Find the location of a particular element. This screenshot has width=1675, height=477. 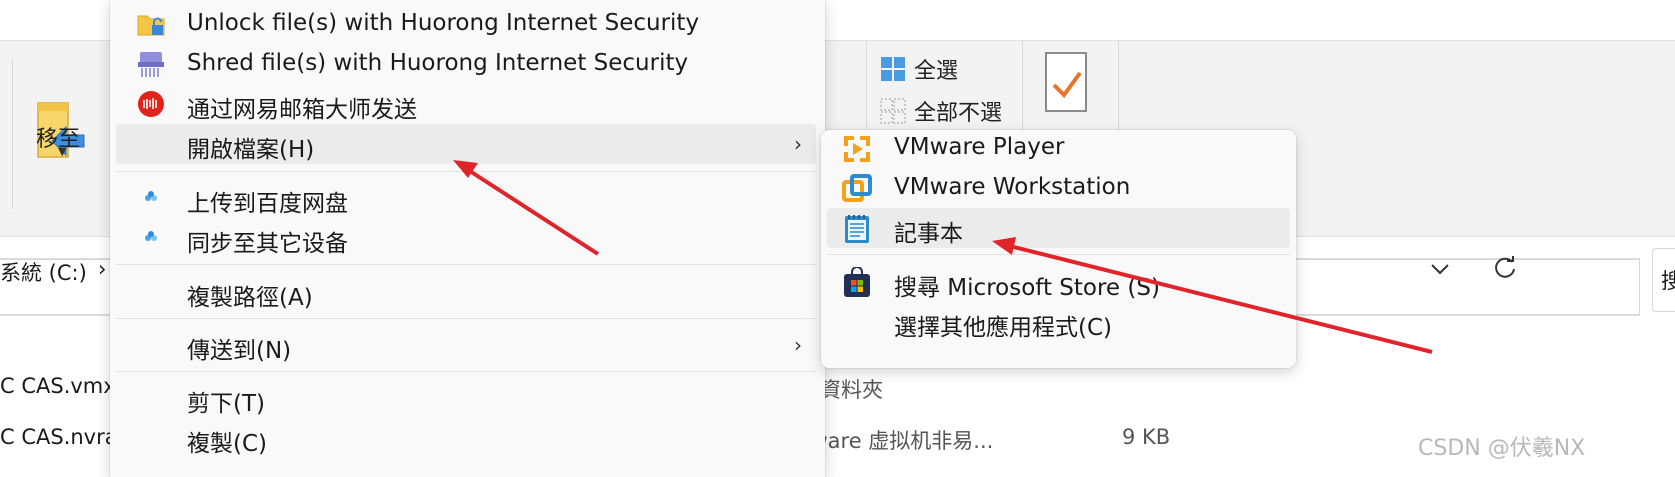

address-path: 系統 (C:) is located at coordinates (43, 272).